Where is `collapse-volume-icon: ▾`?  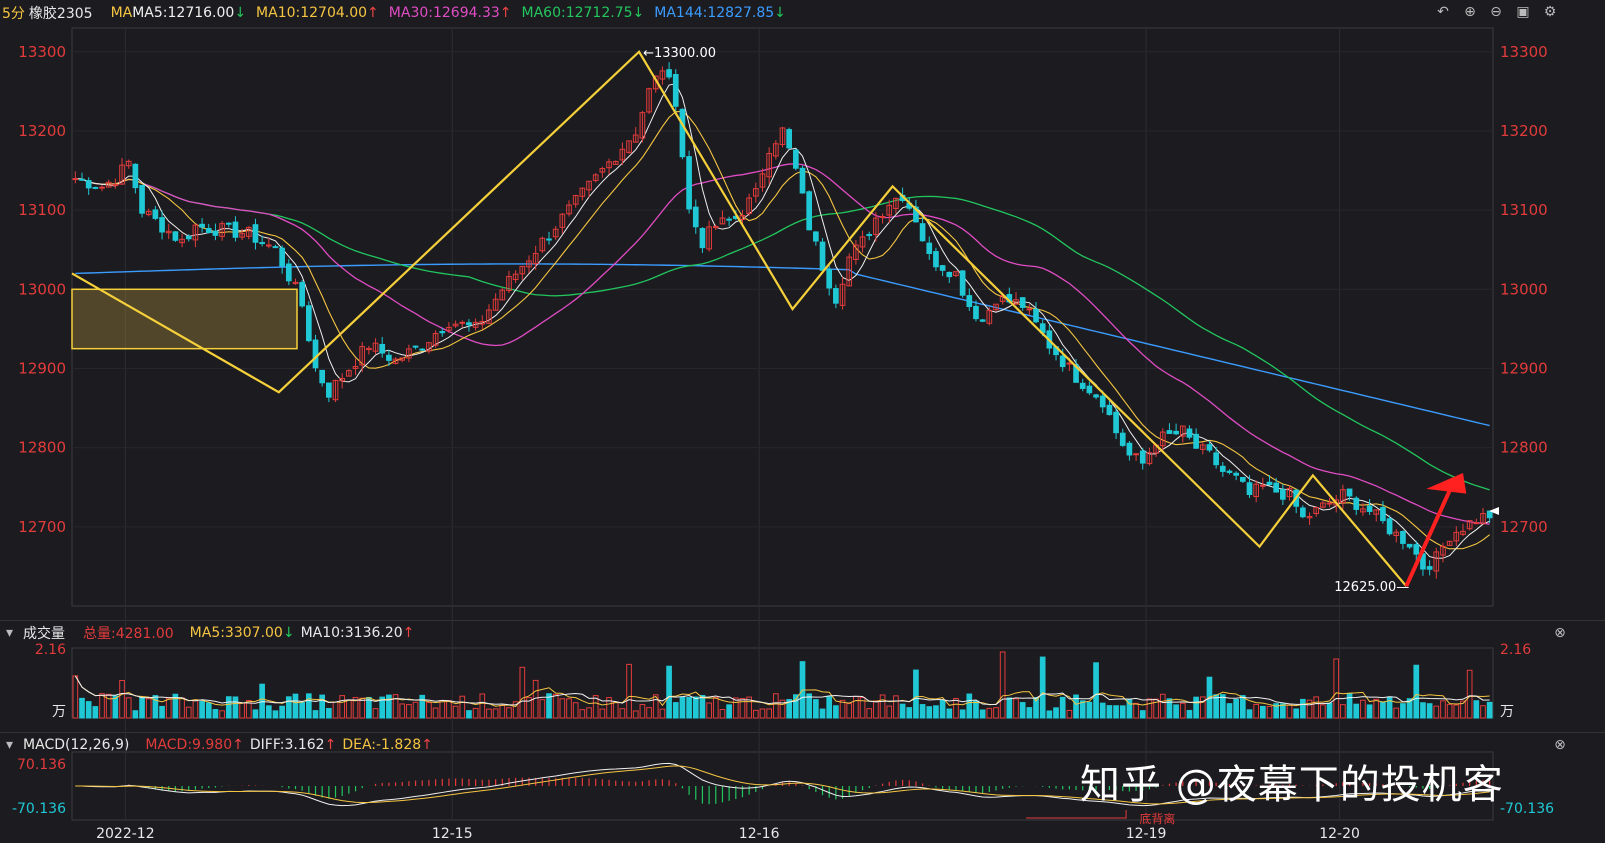
collapse-volume-icon: ▾ is located at coordinates (9, 633).